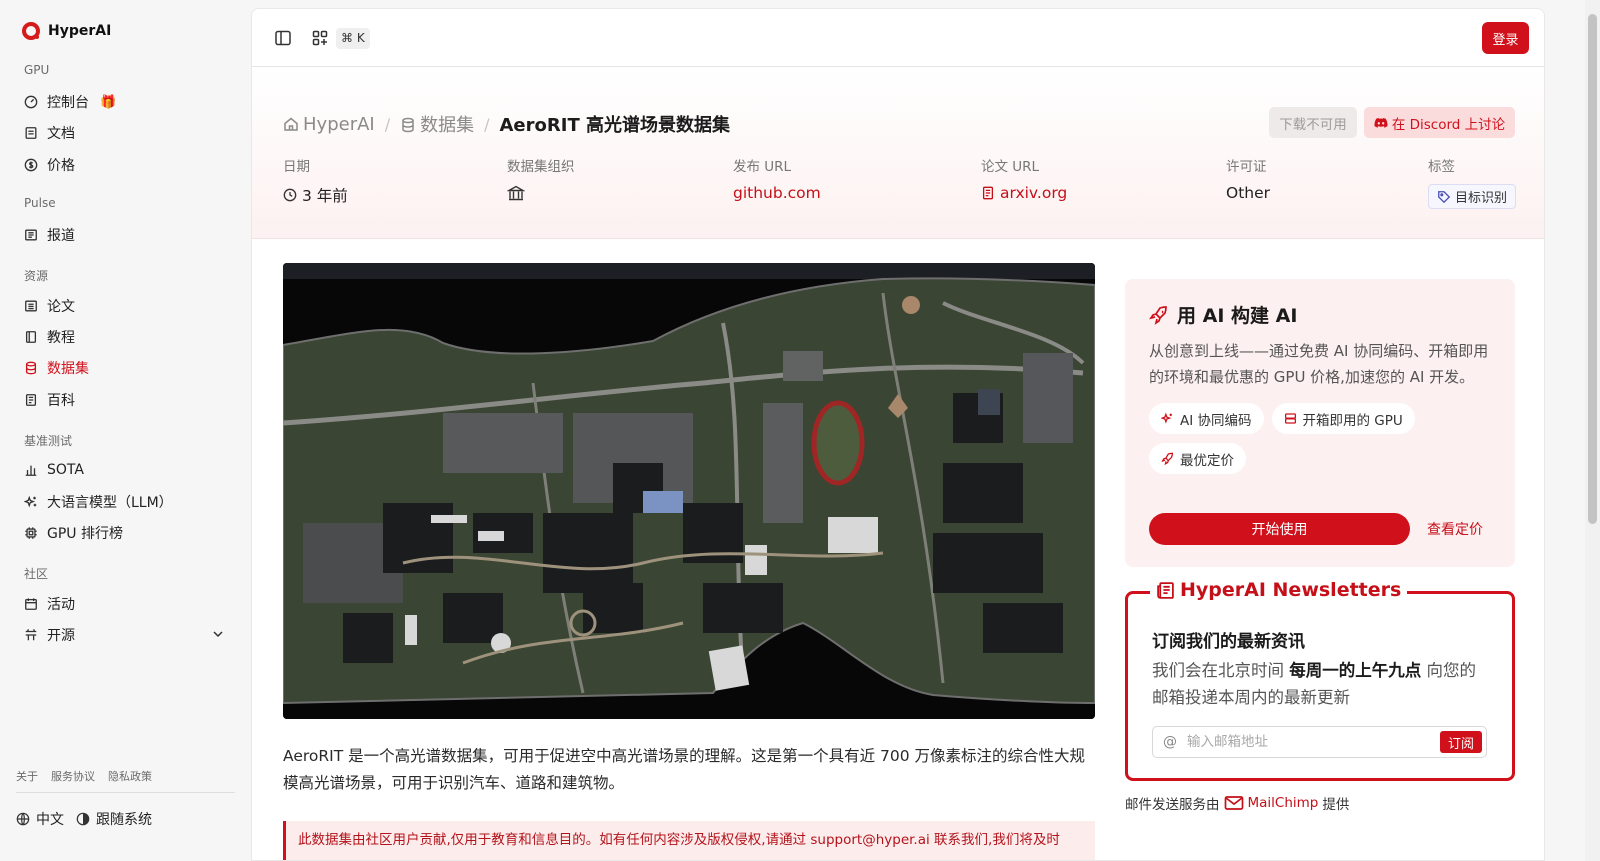 The width and height of the screenshot is (1600, 861). I want to click on breadcrumb-datasets: 数据集, so click(437, 124).